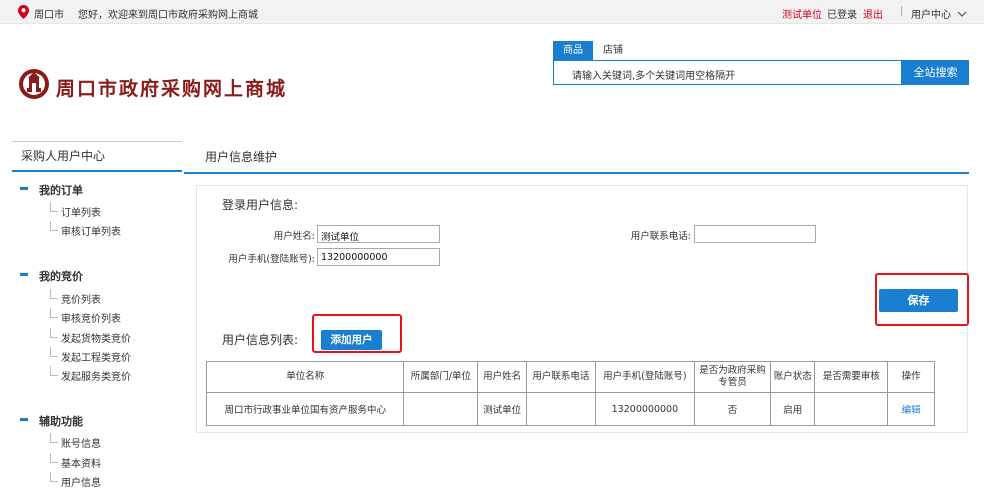 This screenshot has width=984, height=495. Describe the element at coordinates (81, 483) in the screenshot. I see `sidebar-item-label: 用户信息` at that location.